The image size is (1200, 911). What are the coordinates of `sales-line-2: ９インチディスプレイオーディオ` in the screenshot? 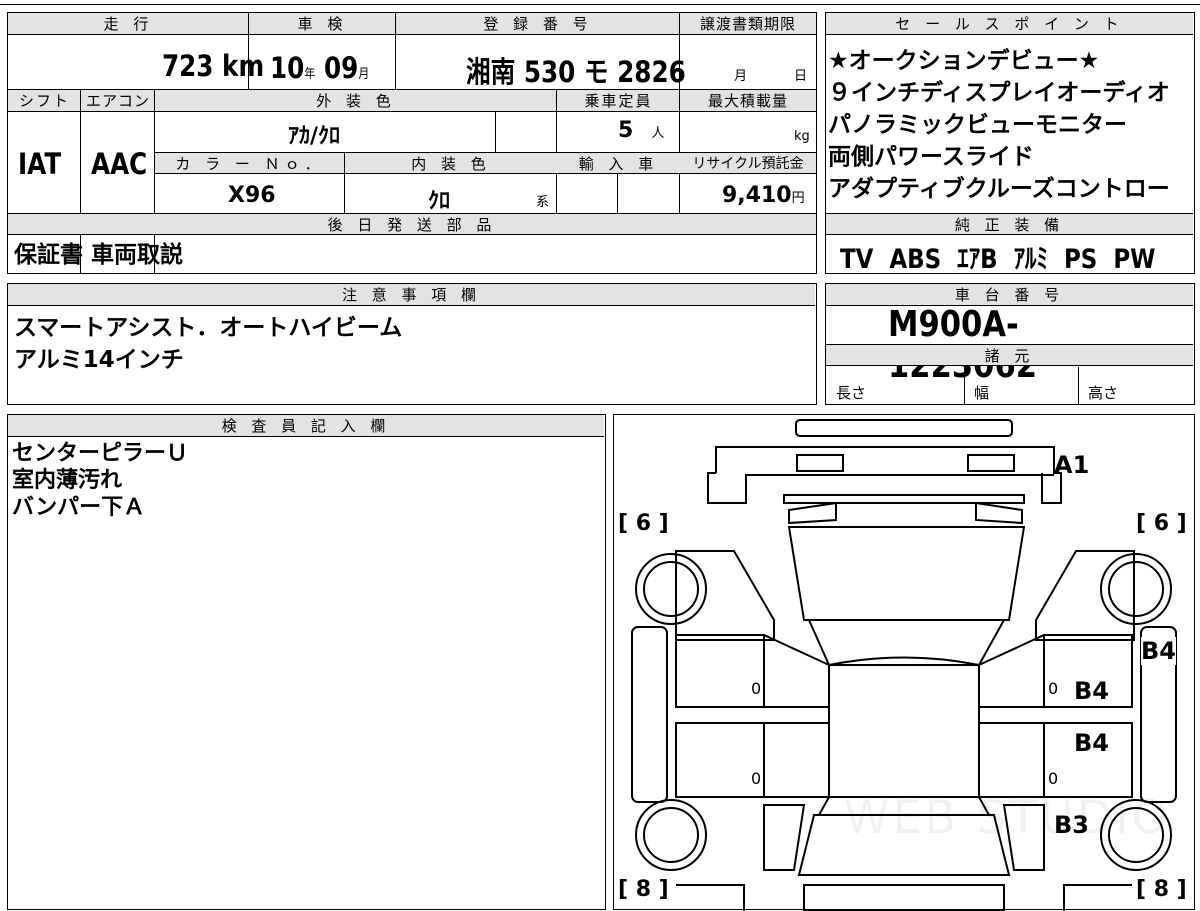 It's located at (999, 93).